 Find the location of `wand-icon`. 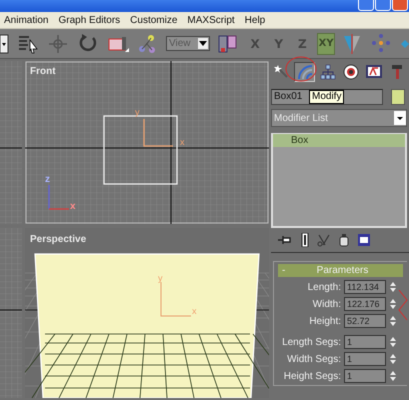

wand-icon is located at coordinates (282, 72).